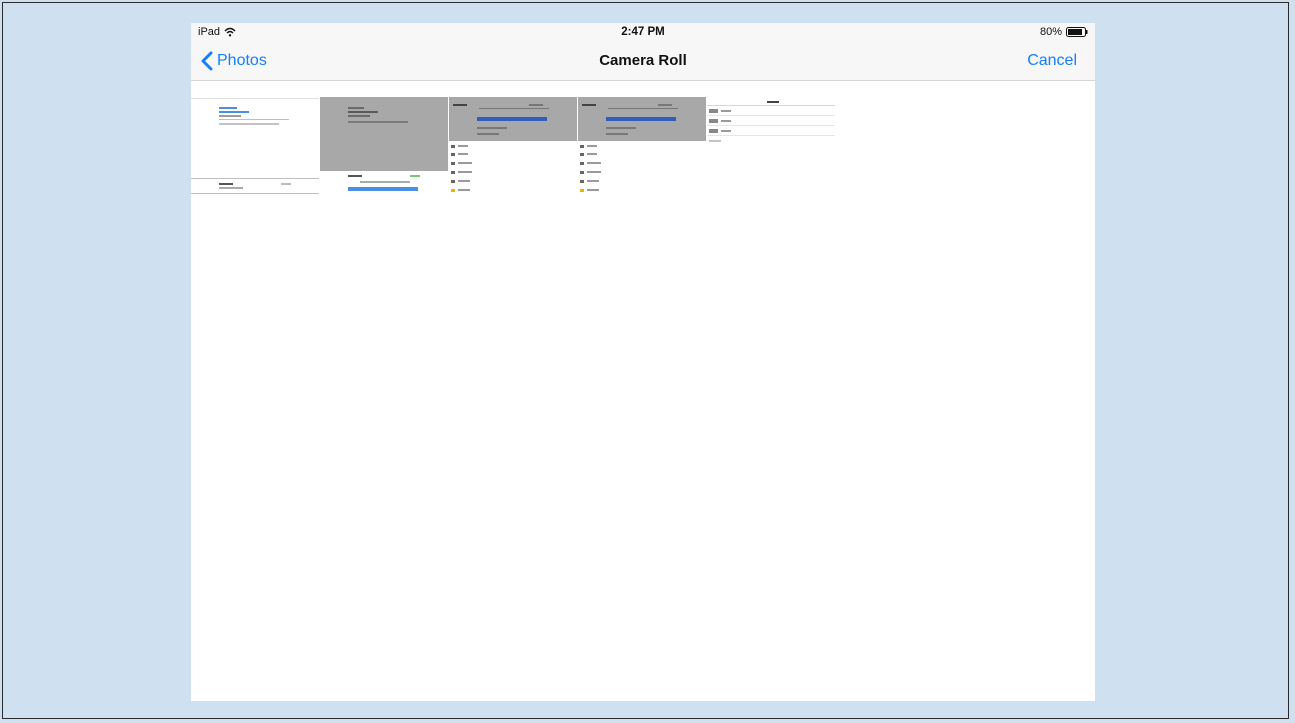 The image size is (1295, 723). I want to click on cancel-button: Cancel, so click(1052, 61).